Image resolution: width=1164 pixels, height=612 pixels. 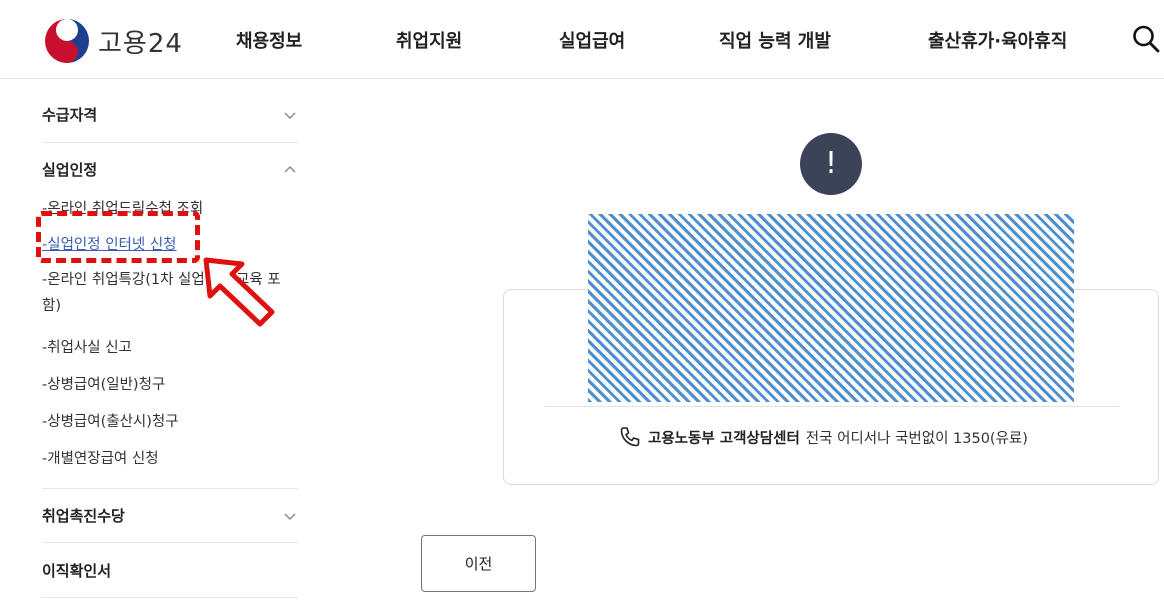 What do you see at coordinates (170, 570) in the screenshot?
I see `sidebar-section-separation-confirmation: 이직확인서` at bounding box center [170, 570].